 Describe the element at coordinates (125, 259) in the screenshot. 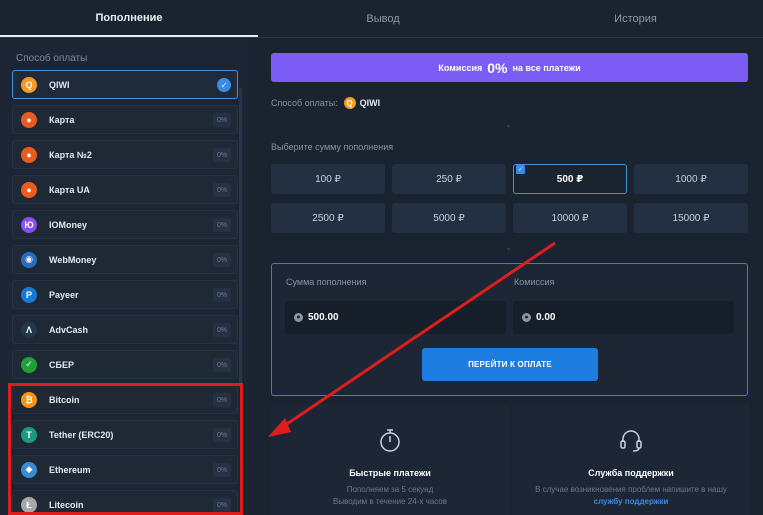

I see `payment-method-item: ◉ WebMoney 0%` at that location.